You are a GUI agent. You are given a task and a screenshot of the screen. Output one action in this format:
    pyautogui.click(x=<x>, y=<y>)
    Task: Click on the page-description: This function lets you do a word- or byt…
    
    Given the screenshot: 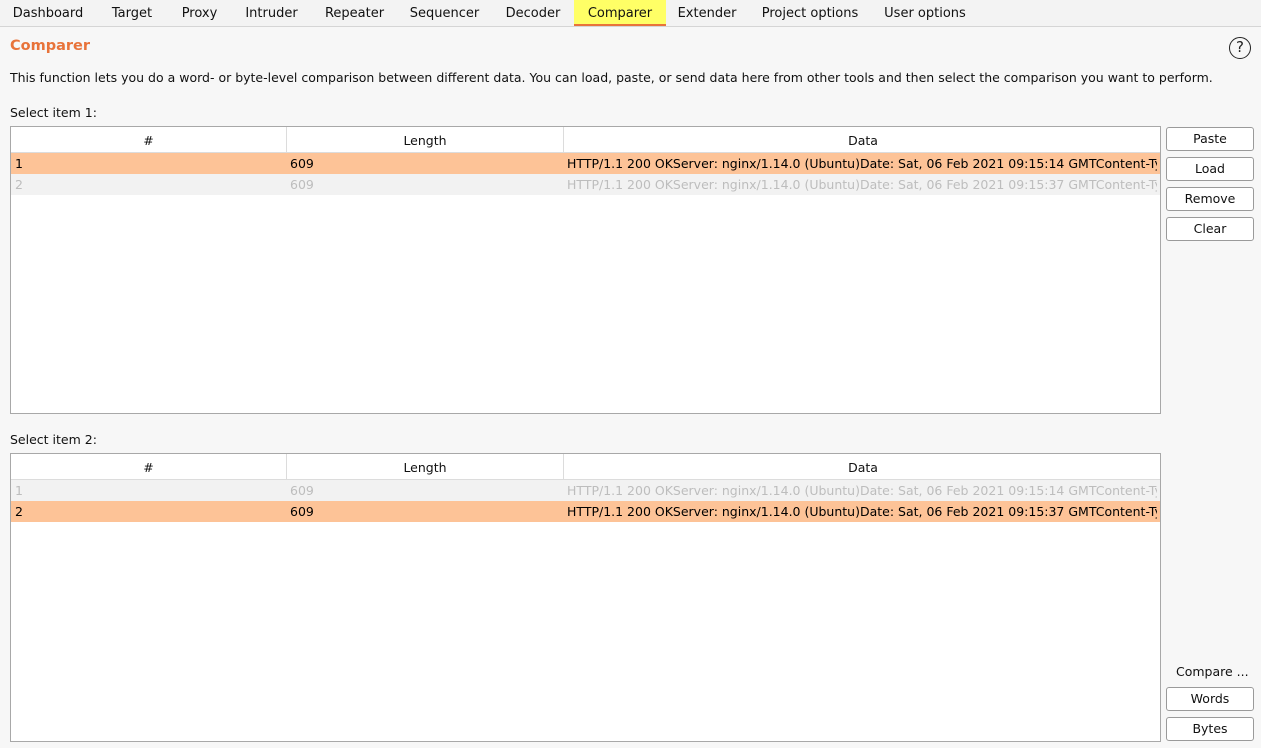 What is the action you would take?
    pyautogui.click(x=611, y=77)
    